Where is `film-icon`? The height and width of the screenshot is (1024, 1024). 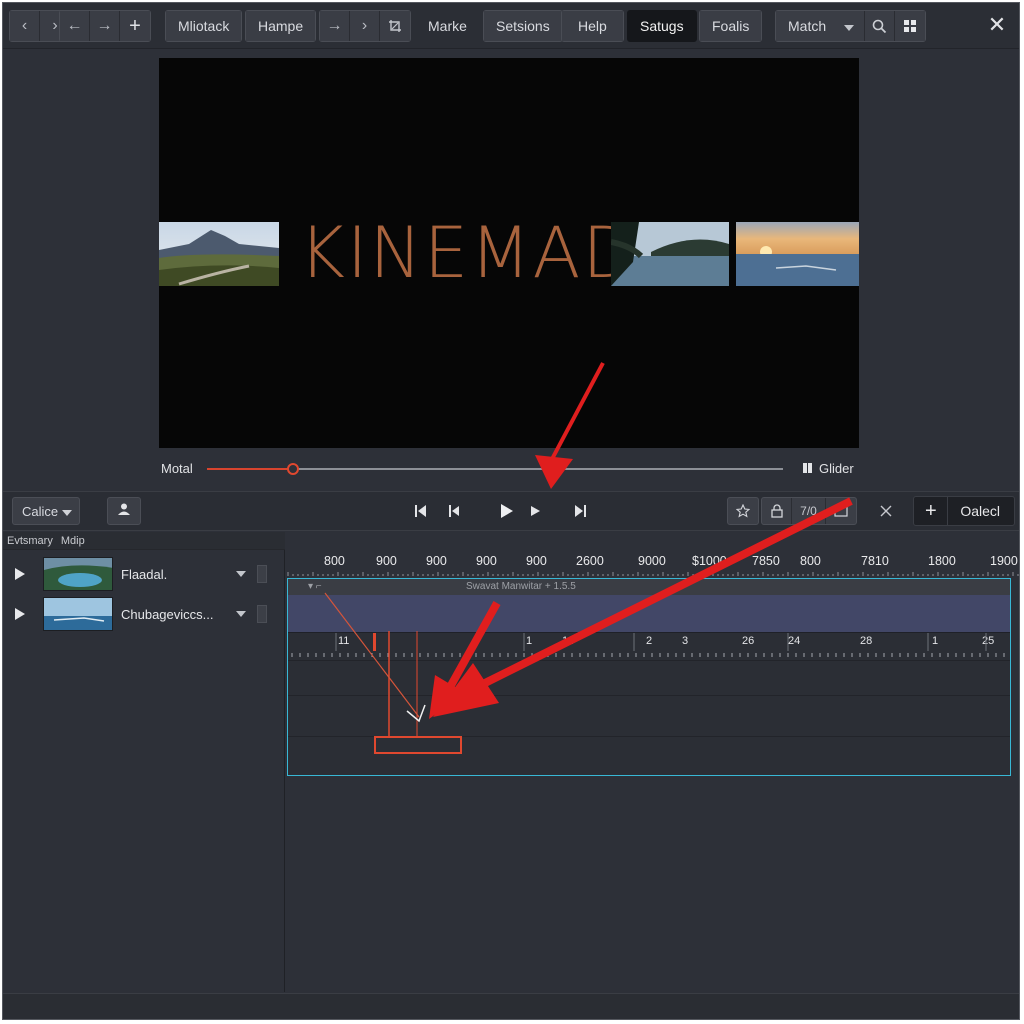 film-icon is located at coordinates (841, 511).